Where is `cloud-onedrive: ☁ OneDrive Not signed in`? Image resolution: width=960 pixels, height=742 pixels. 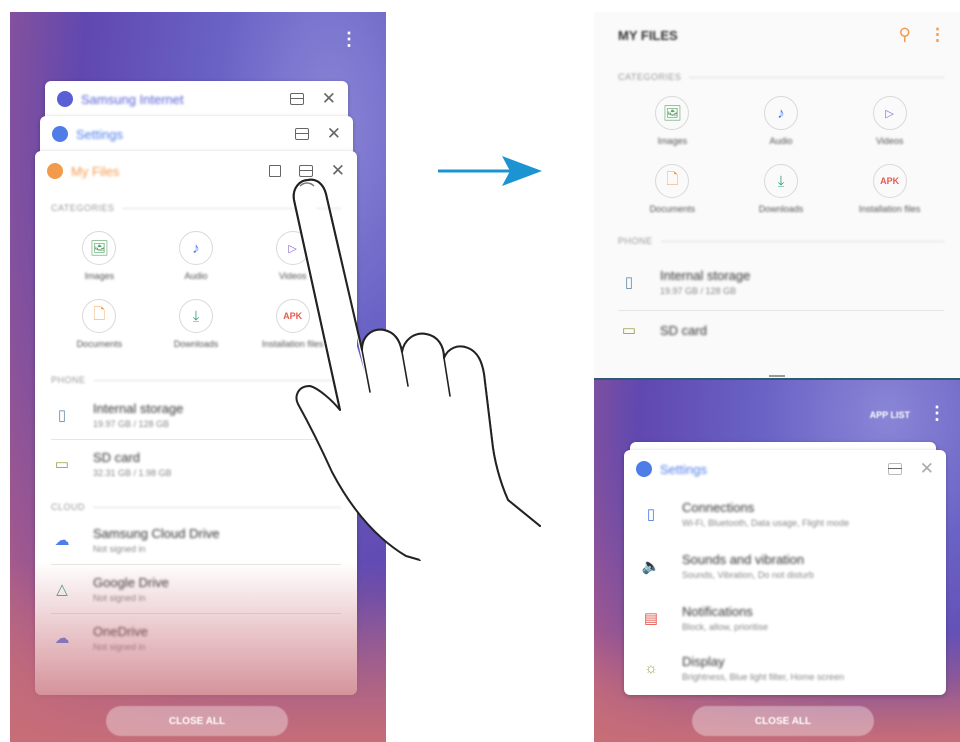 cloud-onedrive: ☁ OneDrive Not signed in is located at coordinates (196, 638).